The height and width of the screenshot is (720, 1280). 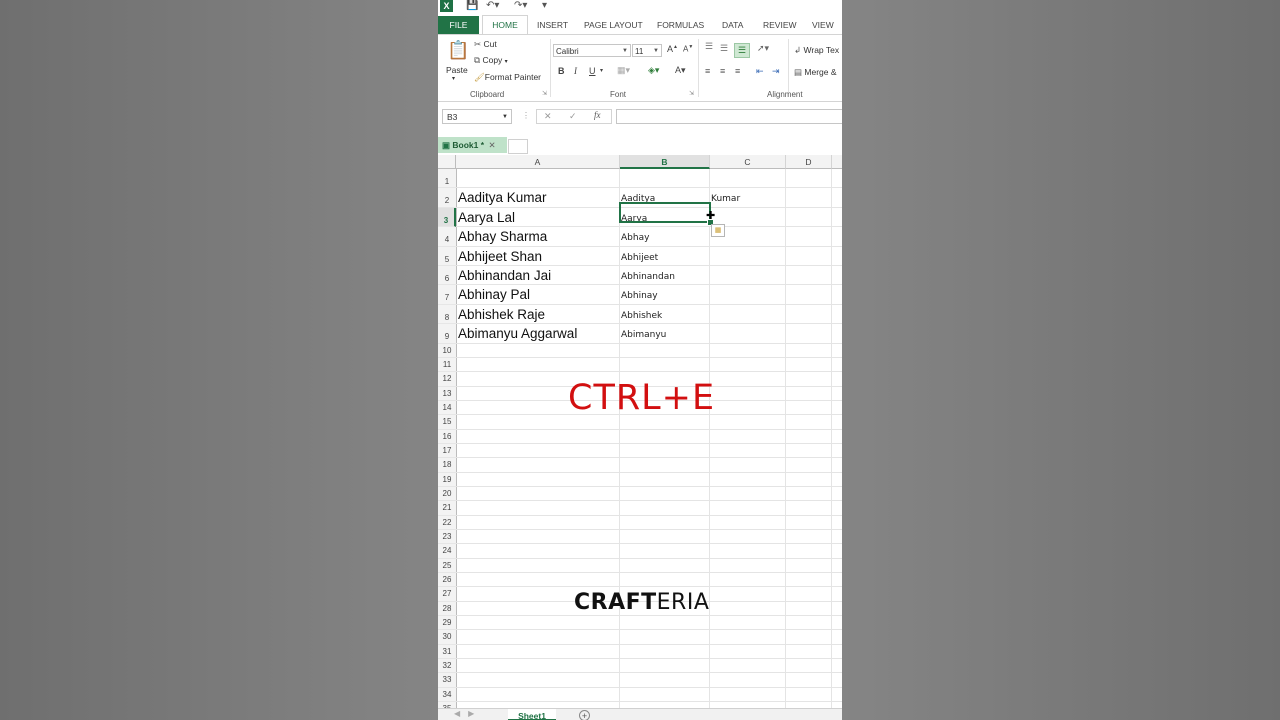 I want to click on redo-icon: ↷▾, so click(x=520, y=5).